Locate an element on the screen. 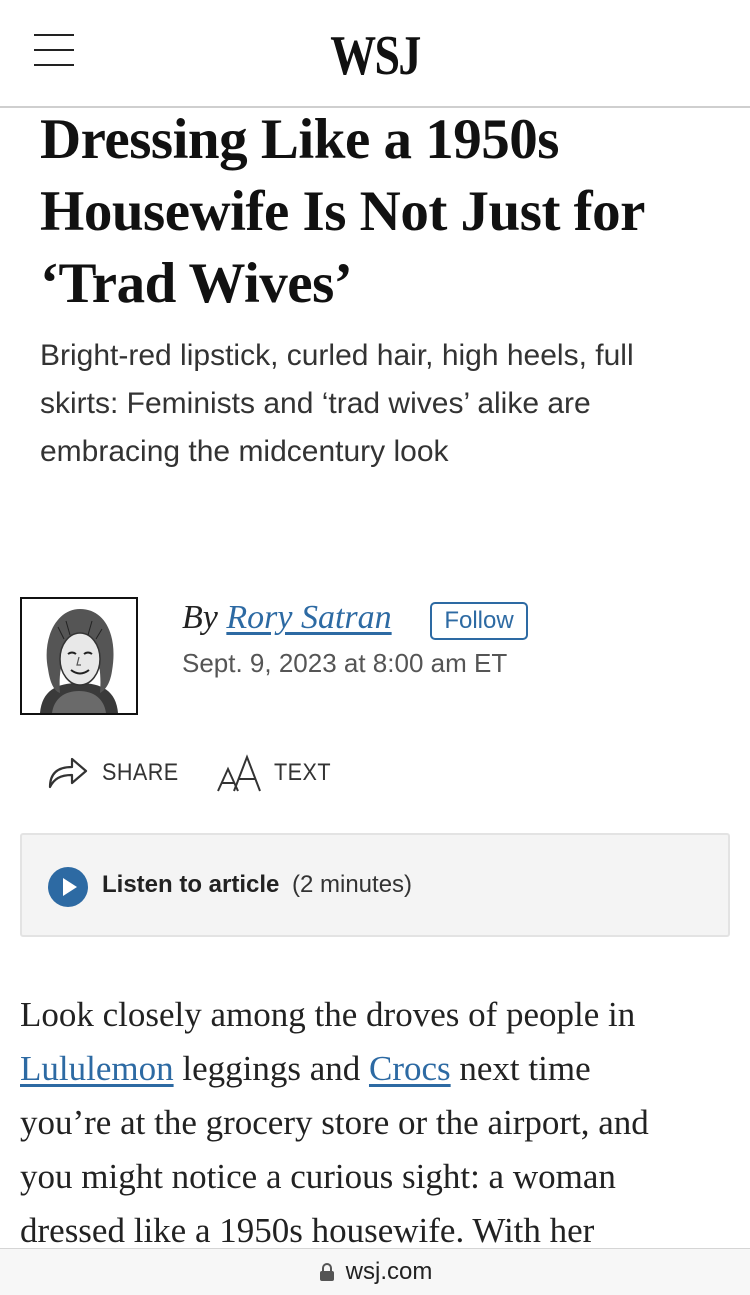 This screenshot has width=750, height=1295. text-size-button: TEXT is located at coordinates (276, 773).